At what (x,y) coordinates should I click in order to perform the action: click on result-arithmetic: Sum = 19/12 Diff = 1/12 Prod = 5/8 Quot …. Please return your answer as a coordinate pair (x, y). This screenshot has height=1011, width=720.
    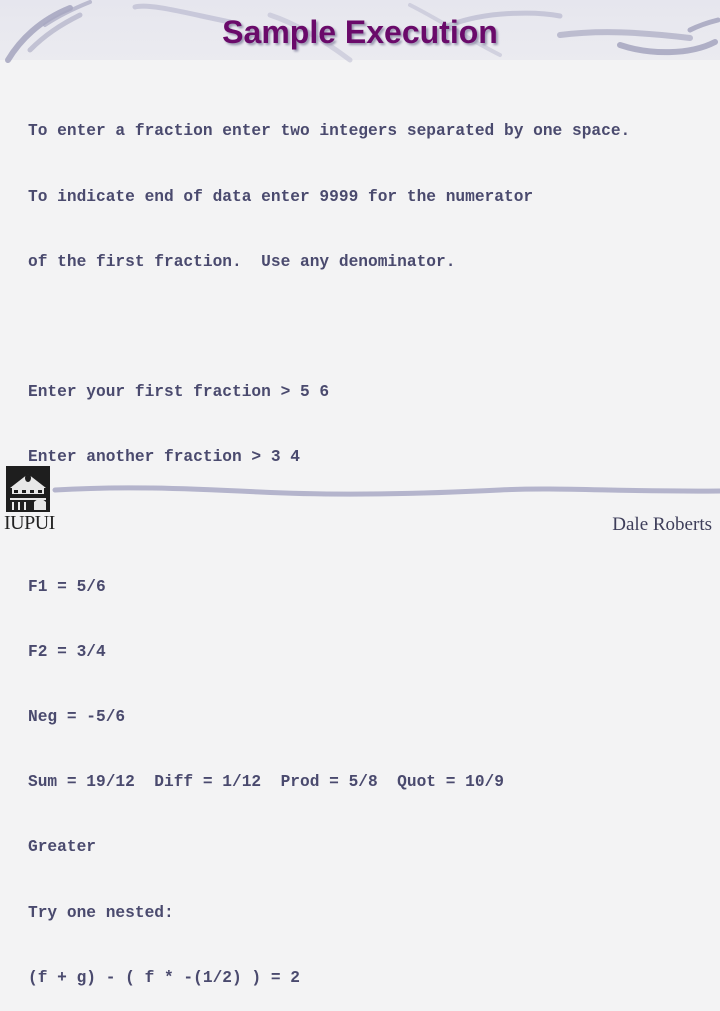
    Looking at the image, I should click on (266, 782).